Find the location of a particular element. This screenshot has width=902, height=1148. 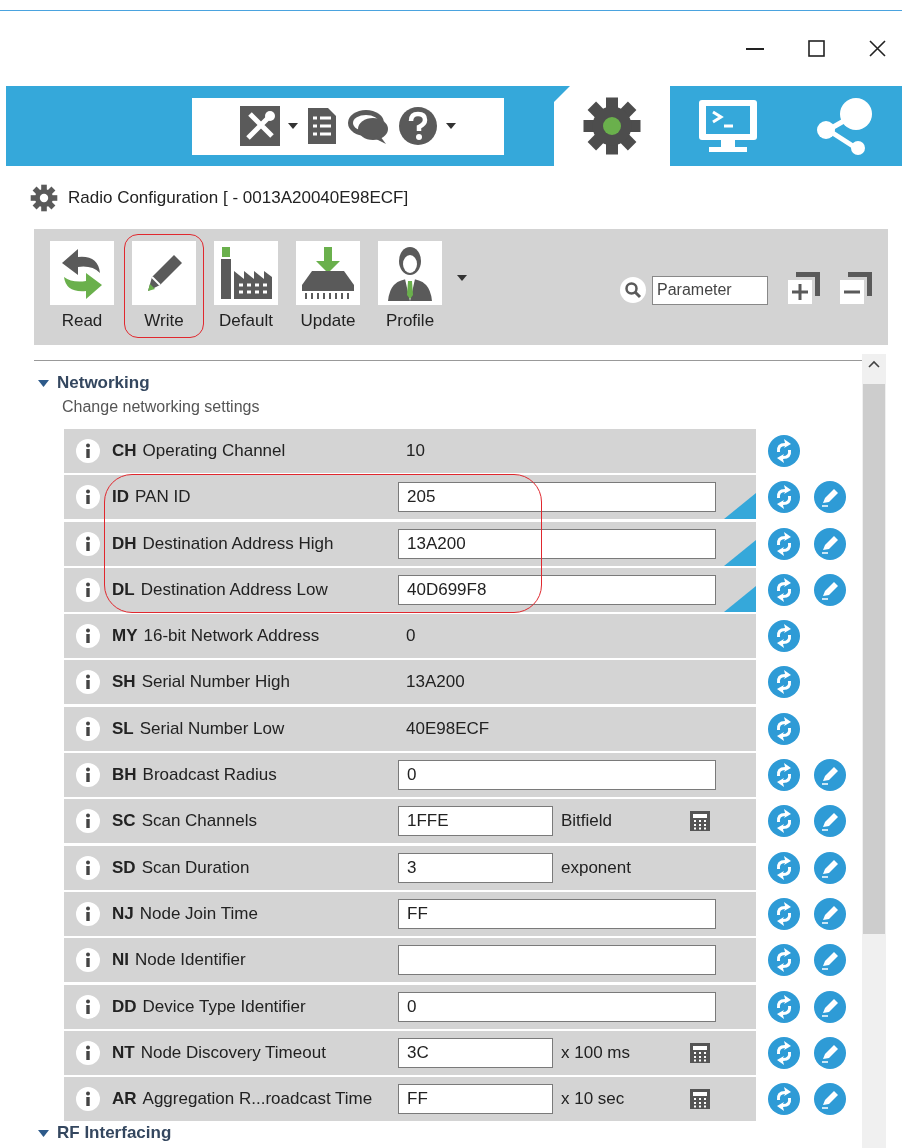

profile-button: Profile is located at coordinates (422, 286).